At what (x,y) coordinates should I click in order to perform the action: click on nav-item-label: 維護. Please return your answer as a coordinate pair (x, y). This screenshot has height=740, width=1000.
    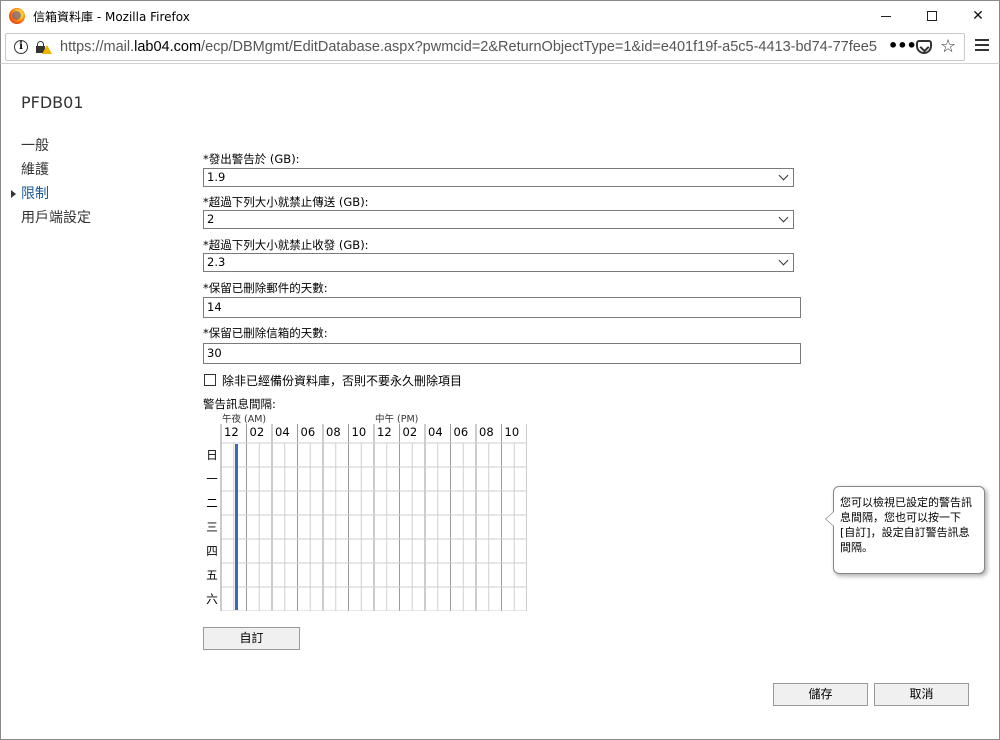
    Looking at the image, I should click on (35, 170).